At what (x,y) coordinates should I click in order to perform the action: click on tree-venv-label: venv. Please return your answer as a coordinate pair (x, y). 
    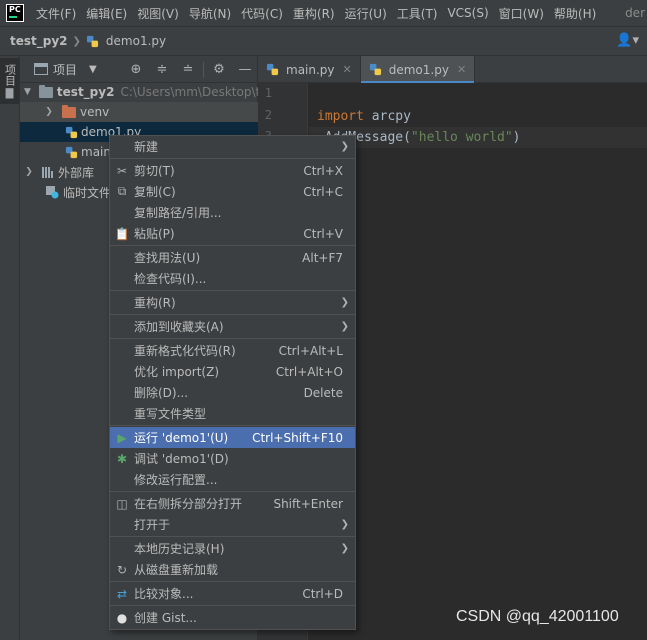
    Looking at the image, I should click on (95, 112).